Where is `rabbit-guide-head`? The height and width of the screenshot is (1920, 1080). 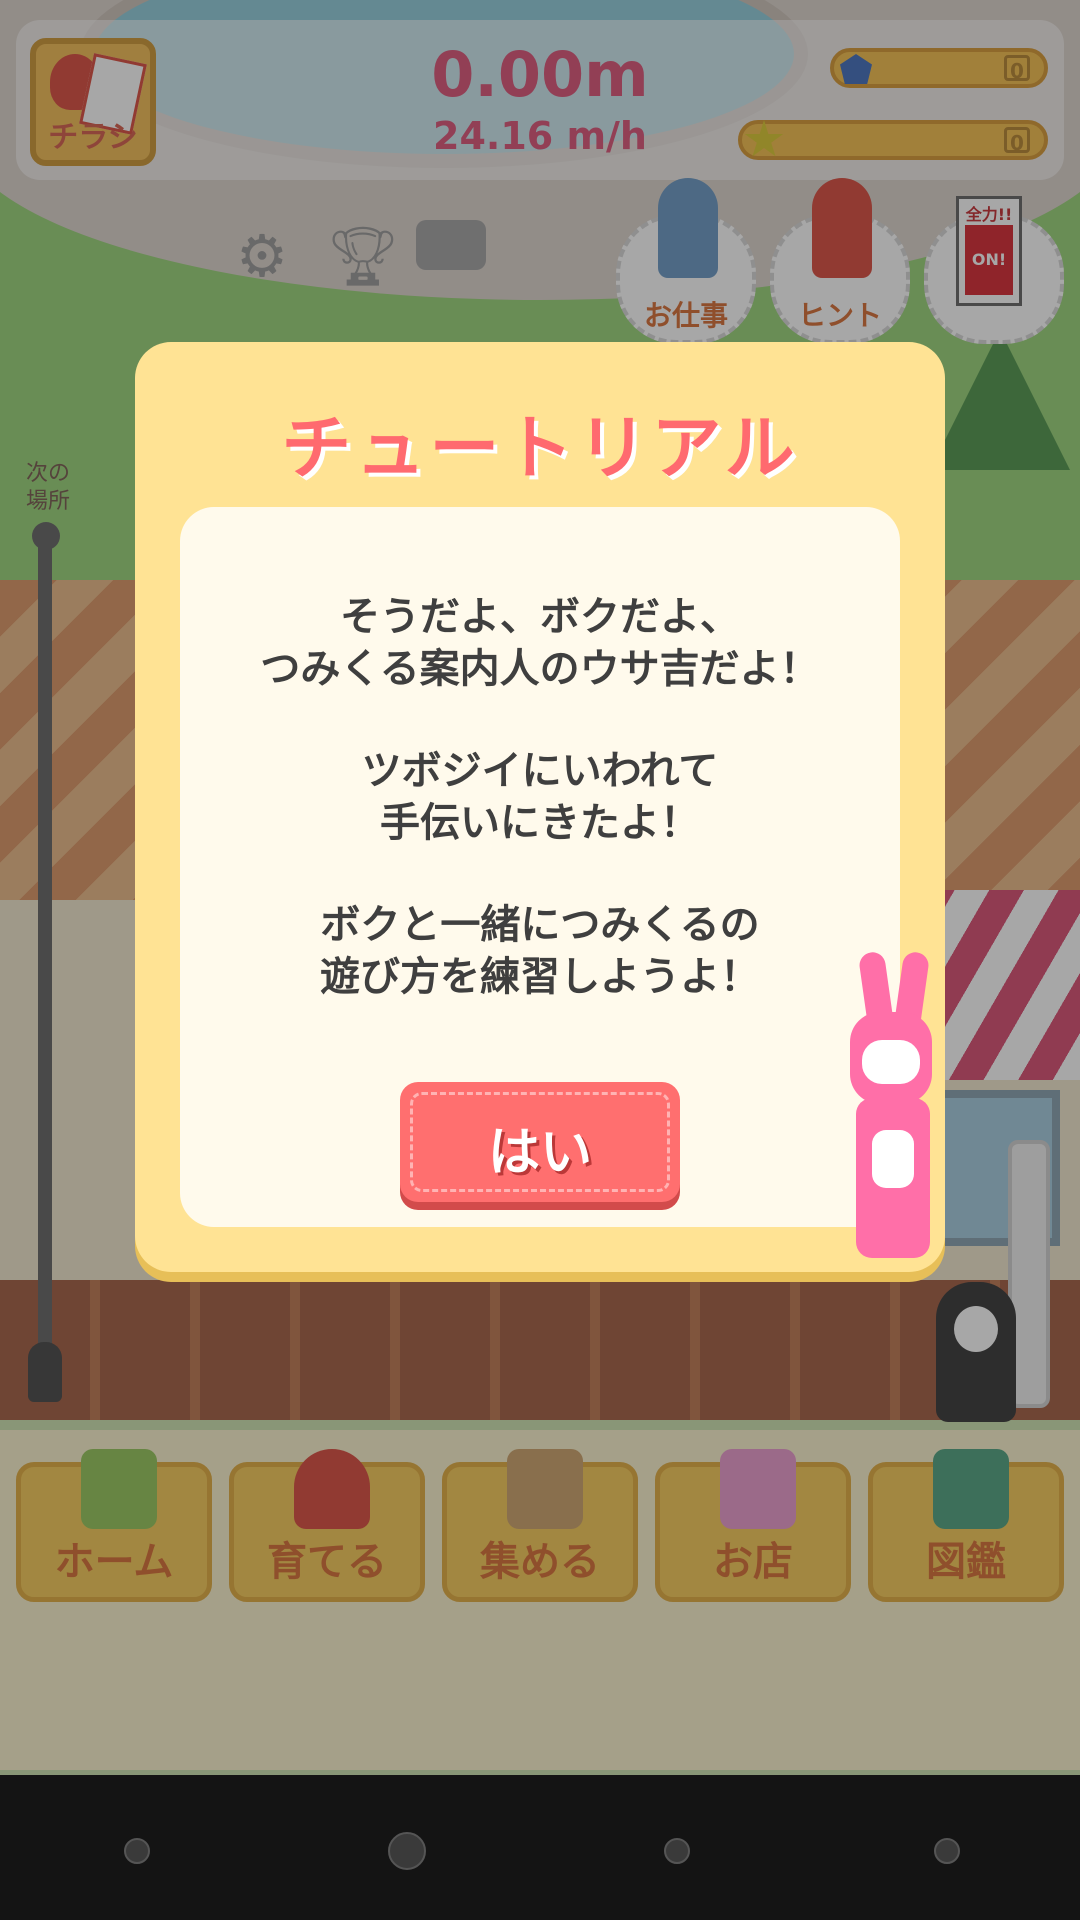
rabbit-guide-head is located at coordinates (891, 1058).